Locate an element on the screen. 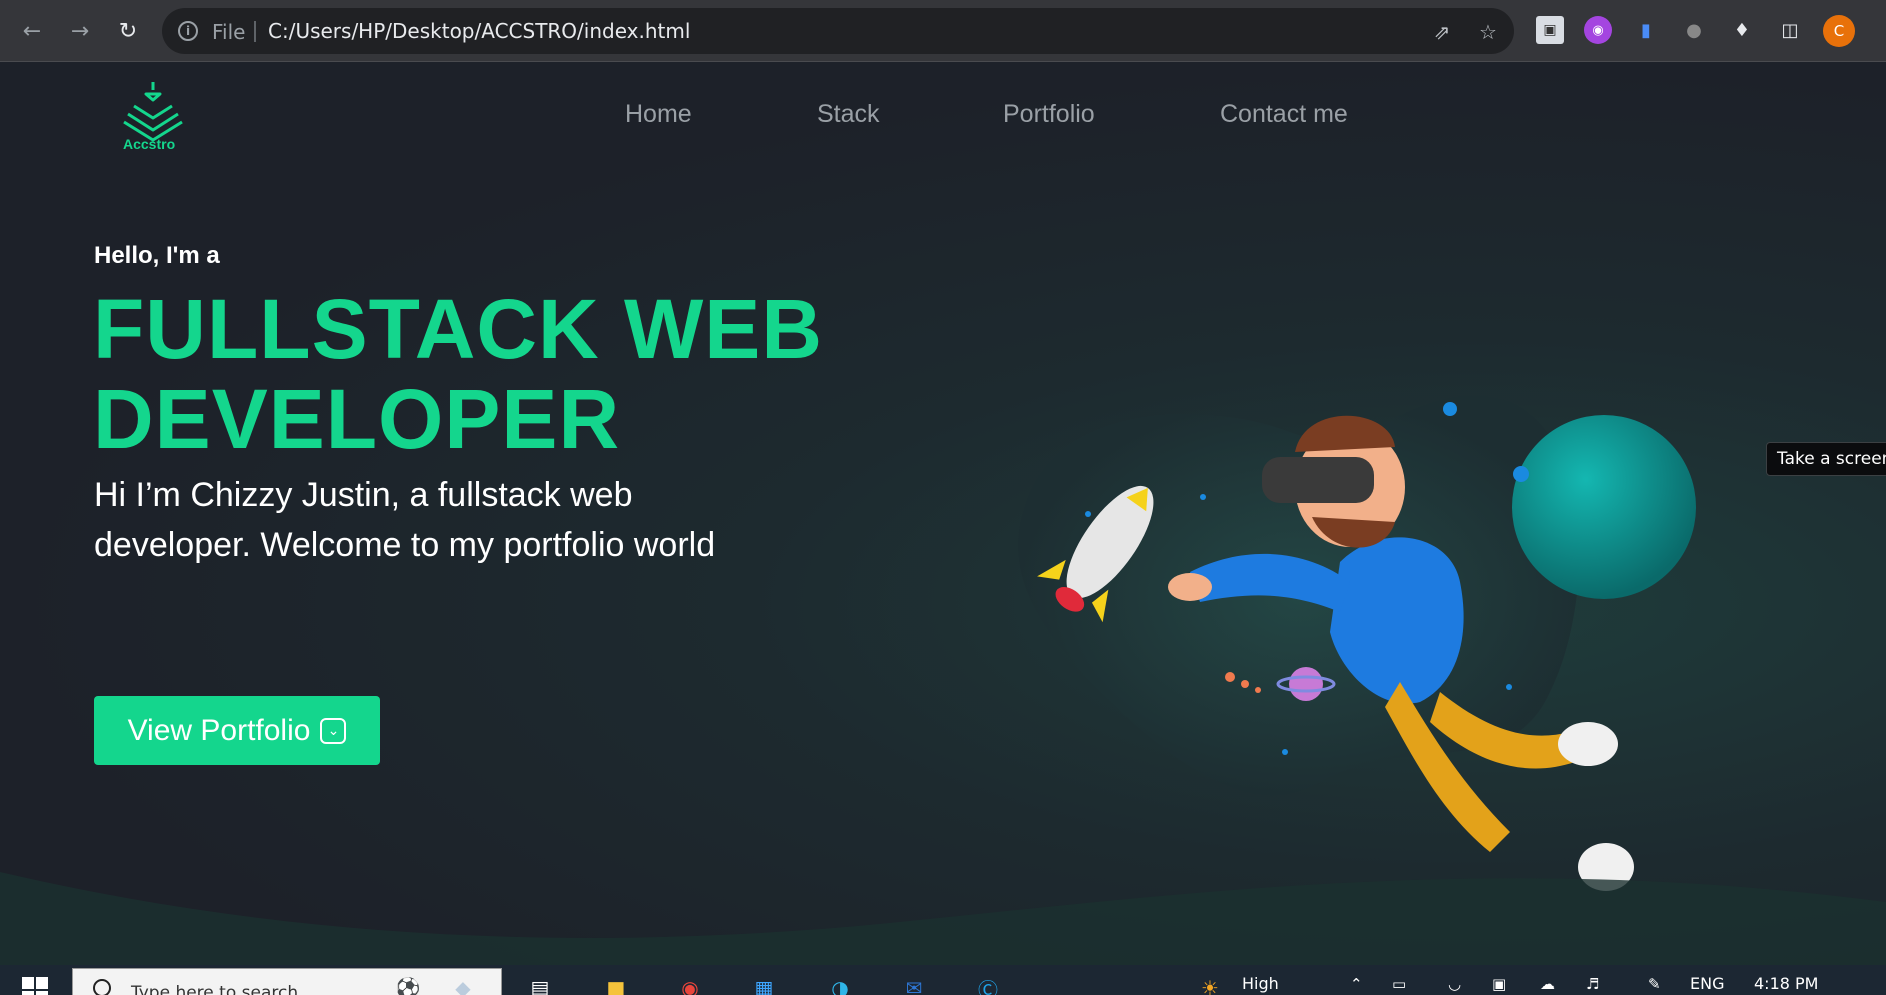 Image resolution: width=1886 pixels, height=995 pixels. omnibox-divider is located at coordinates (255, 31).